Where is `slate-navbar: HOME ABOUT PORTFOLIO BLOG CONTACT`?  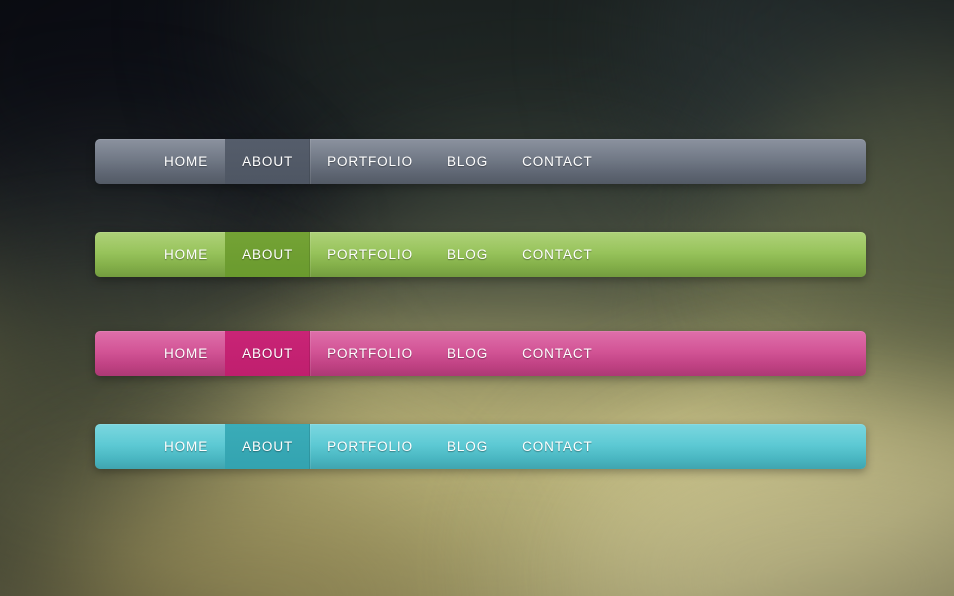
slate-navbar: HOME ABOUT PORTFOLIO BLOG CONTACT is located at coordinates (480, 161).